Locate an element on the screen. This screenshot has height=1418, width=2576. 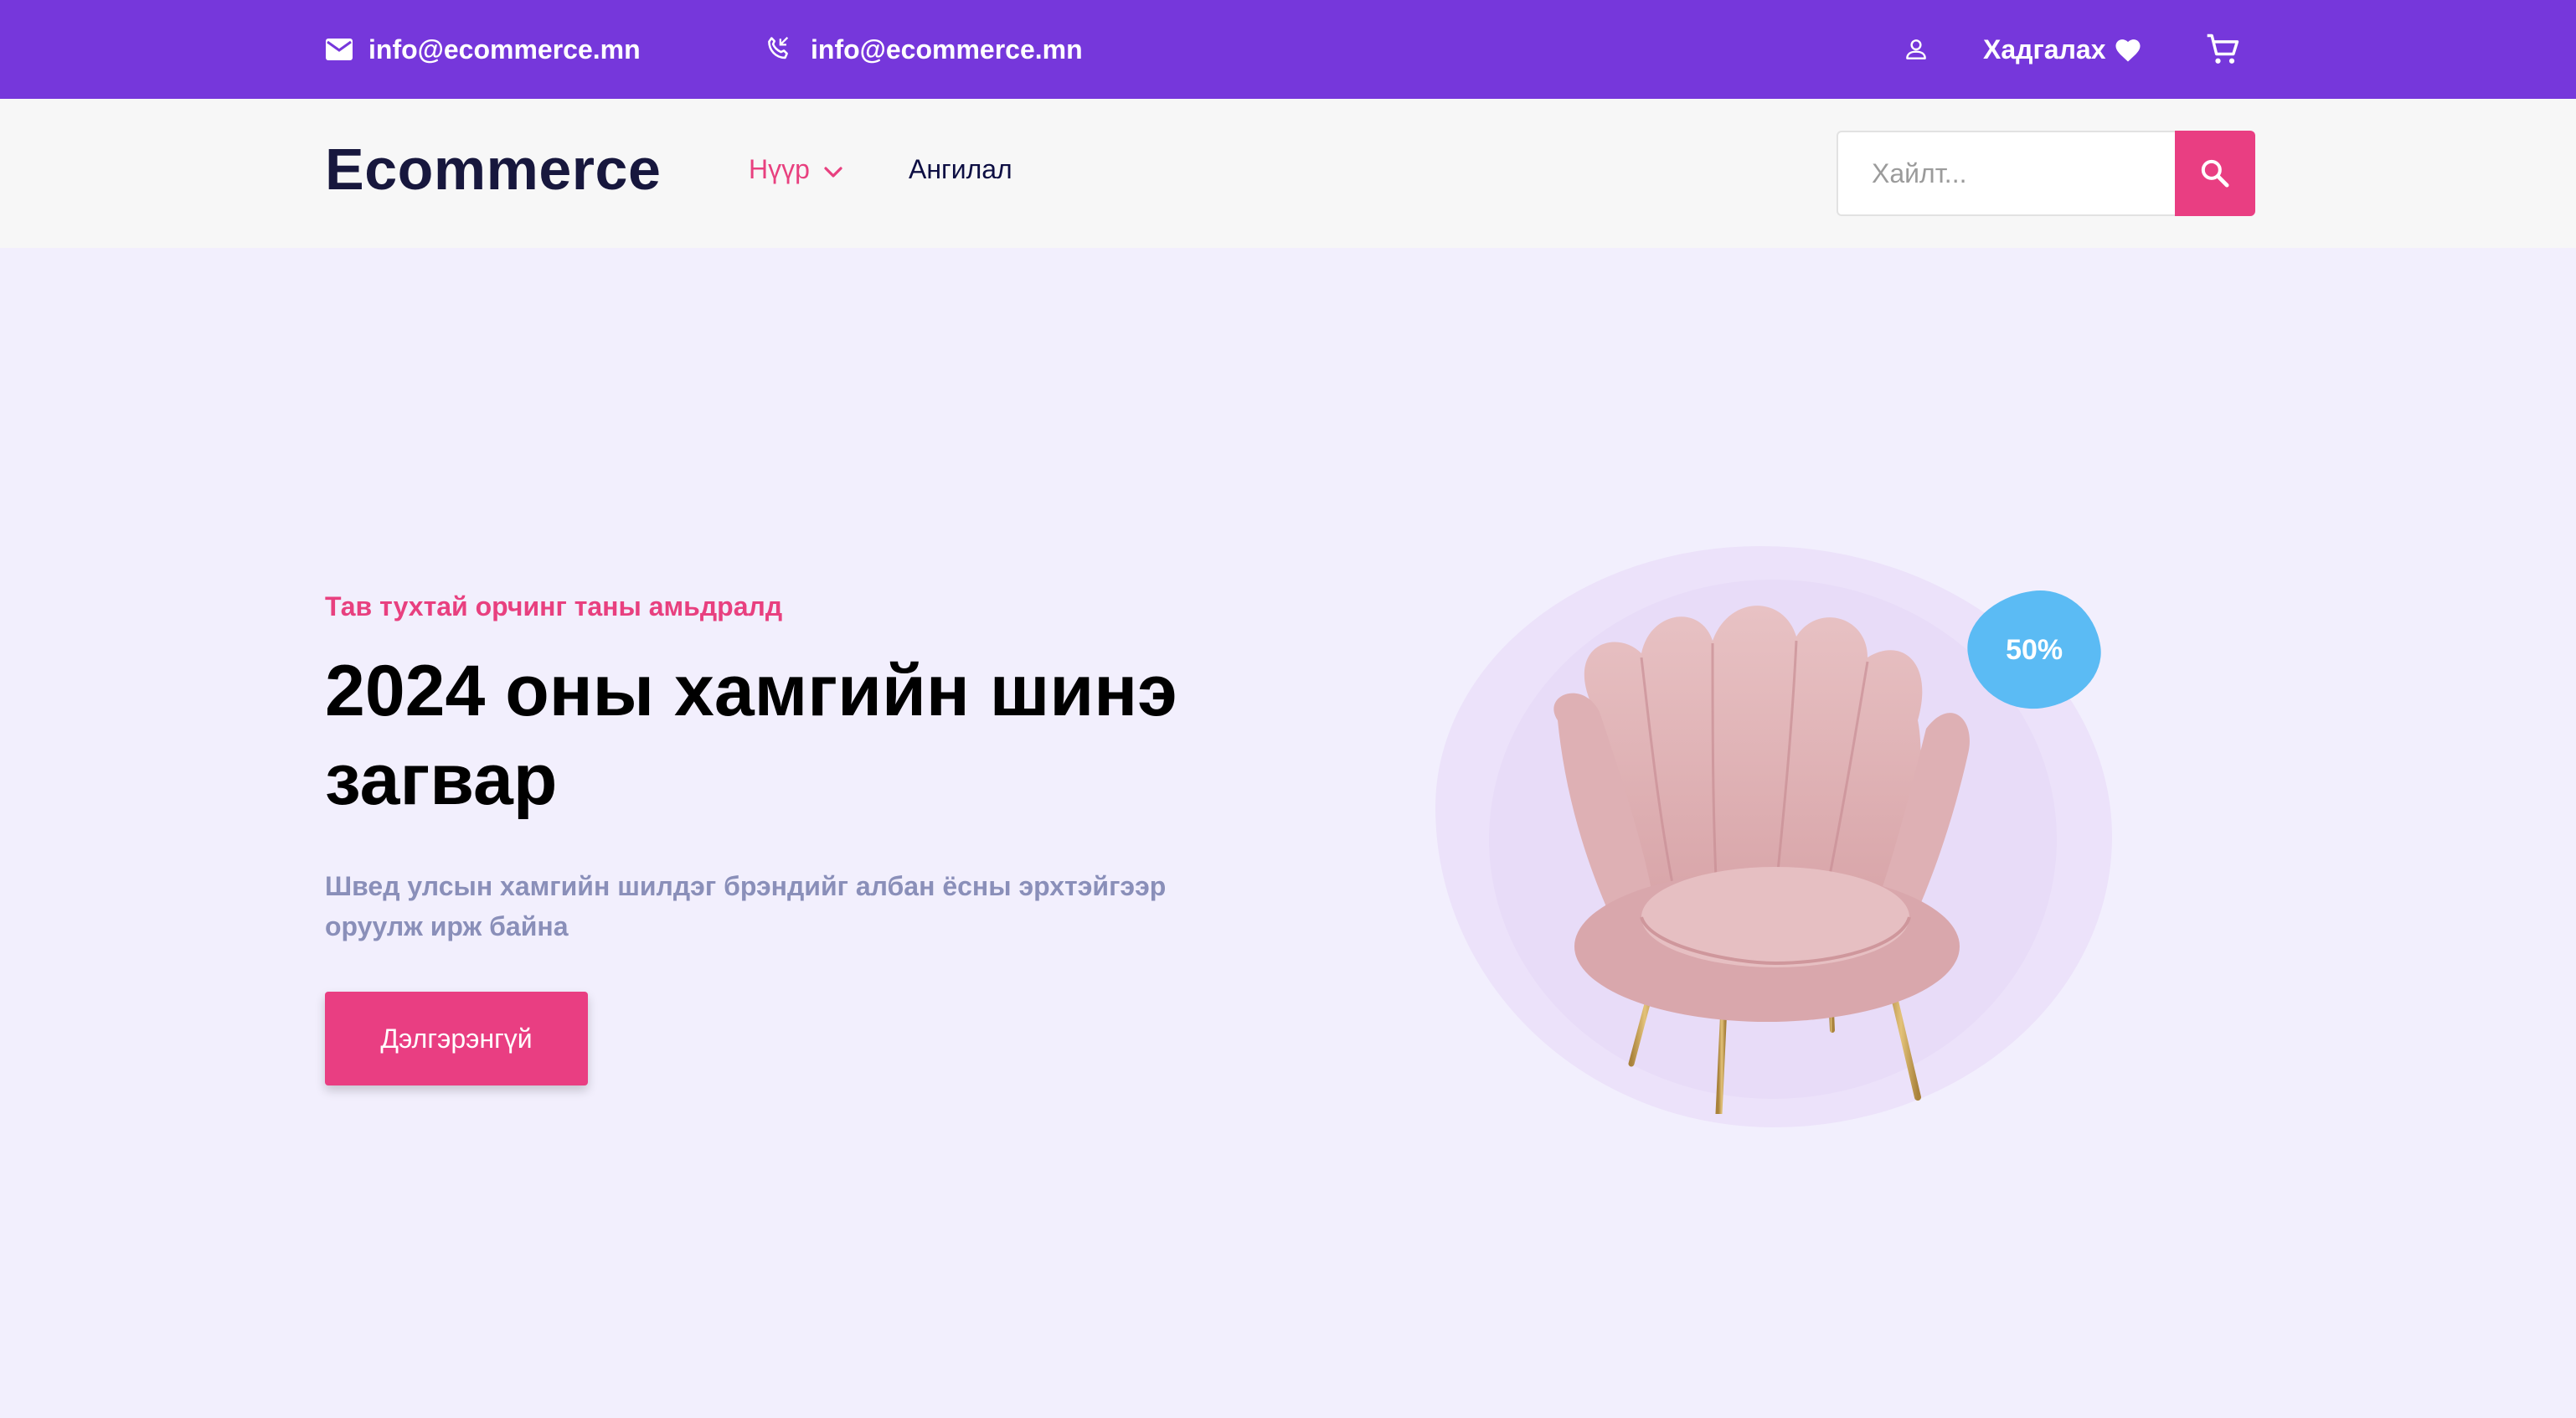
search-icon is located at coordinates (2215, 173).